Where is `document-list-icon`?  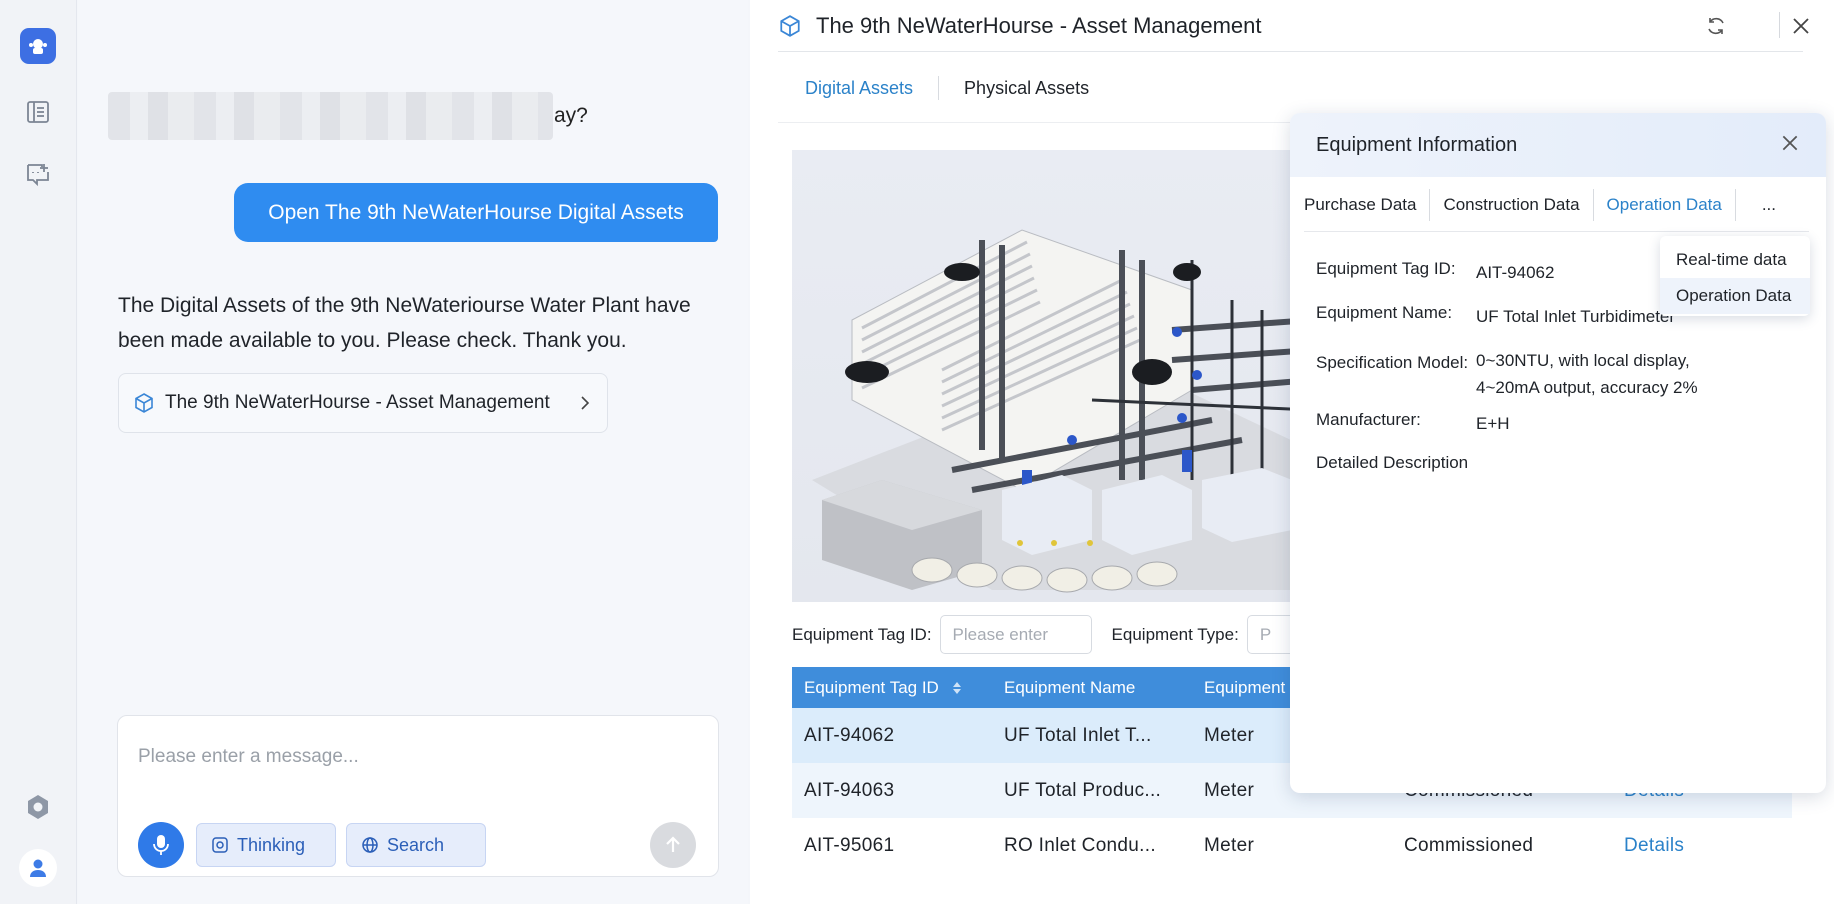
document-list-icon is located at coordinates (38, 112).